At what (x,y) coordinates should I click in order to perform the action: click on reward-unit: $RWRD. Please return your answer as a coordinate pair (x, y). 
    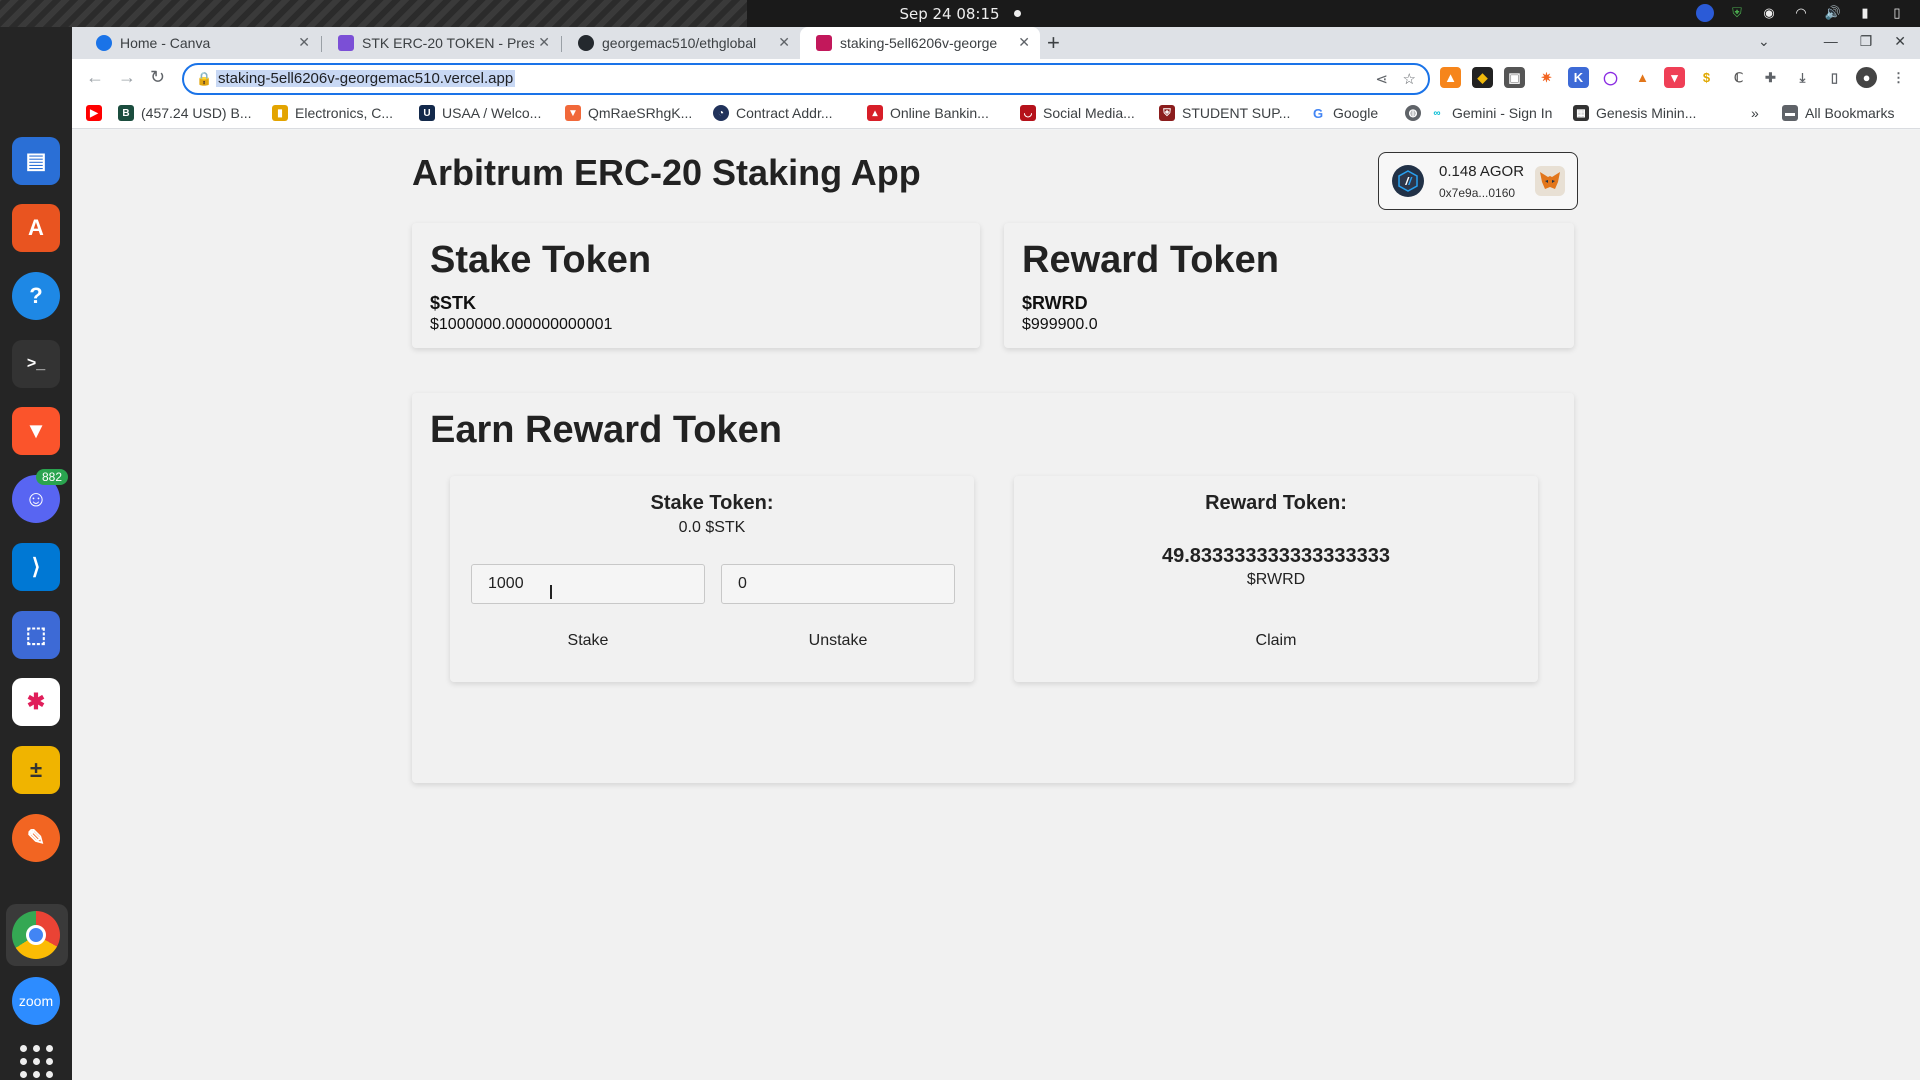
    Looking at the image, I should click on (1276, 579).